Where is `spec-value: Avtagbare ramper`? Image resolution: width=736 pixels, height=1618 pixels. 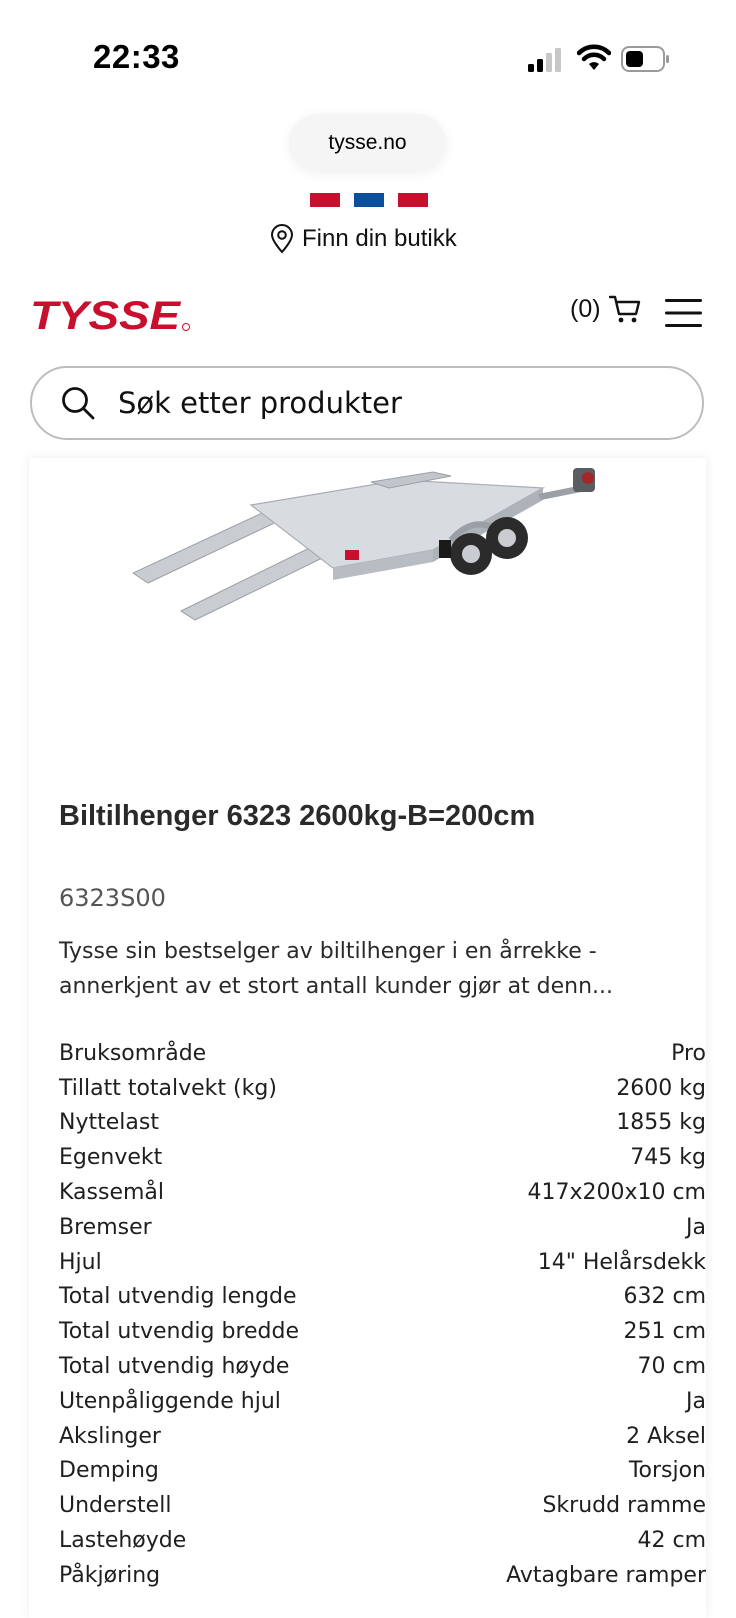
spec-value: Avtagbare ramper is located at coordinates (606, 1575).